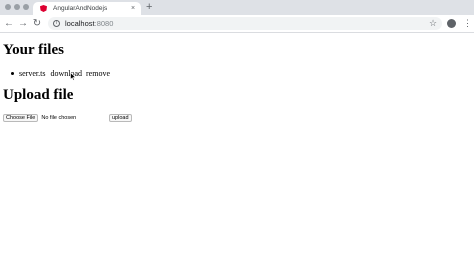 The image size is (474, 279). What do you see at coordinates (37, 23) in the screenshot?
I see `reload-icon: ↻` at bounding box center [37, 23].